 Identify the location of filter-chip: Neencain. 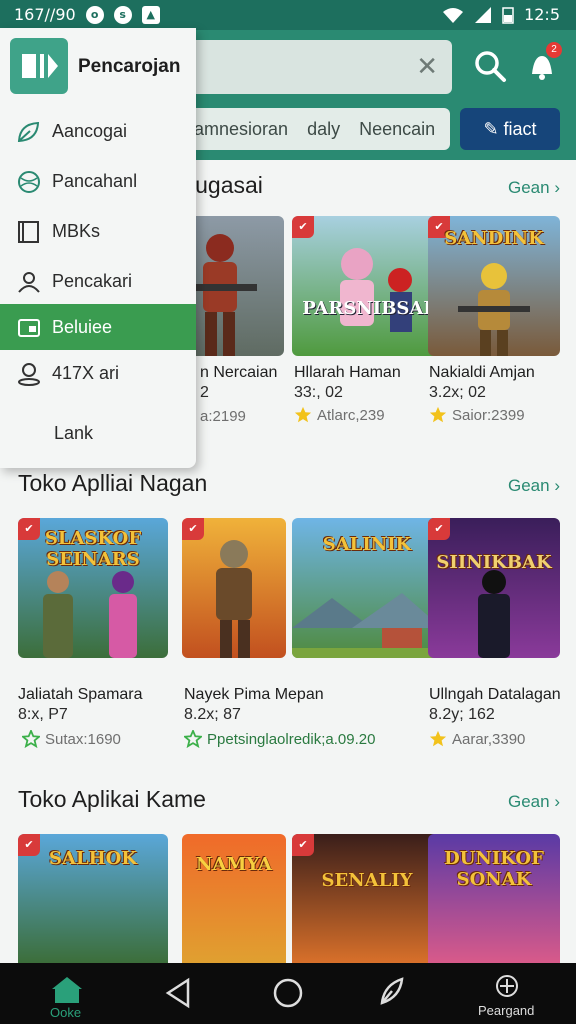
(397, 129).